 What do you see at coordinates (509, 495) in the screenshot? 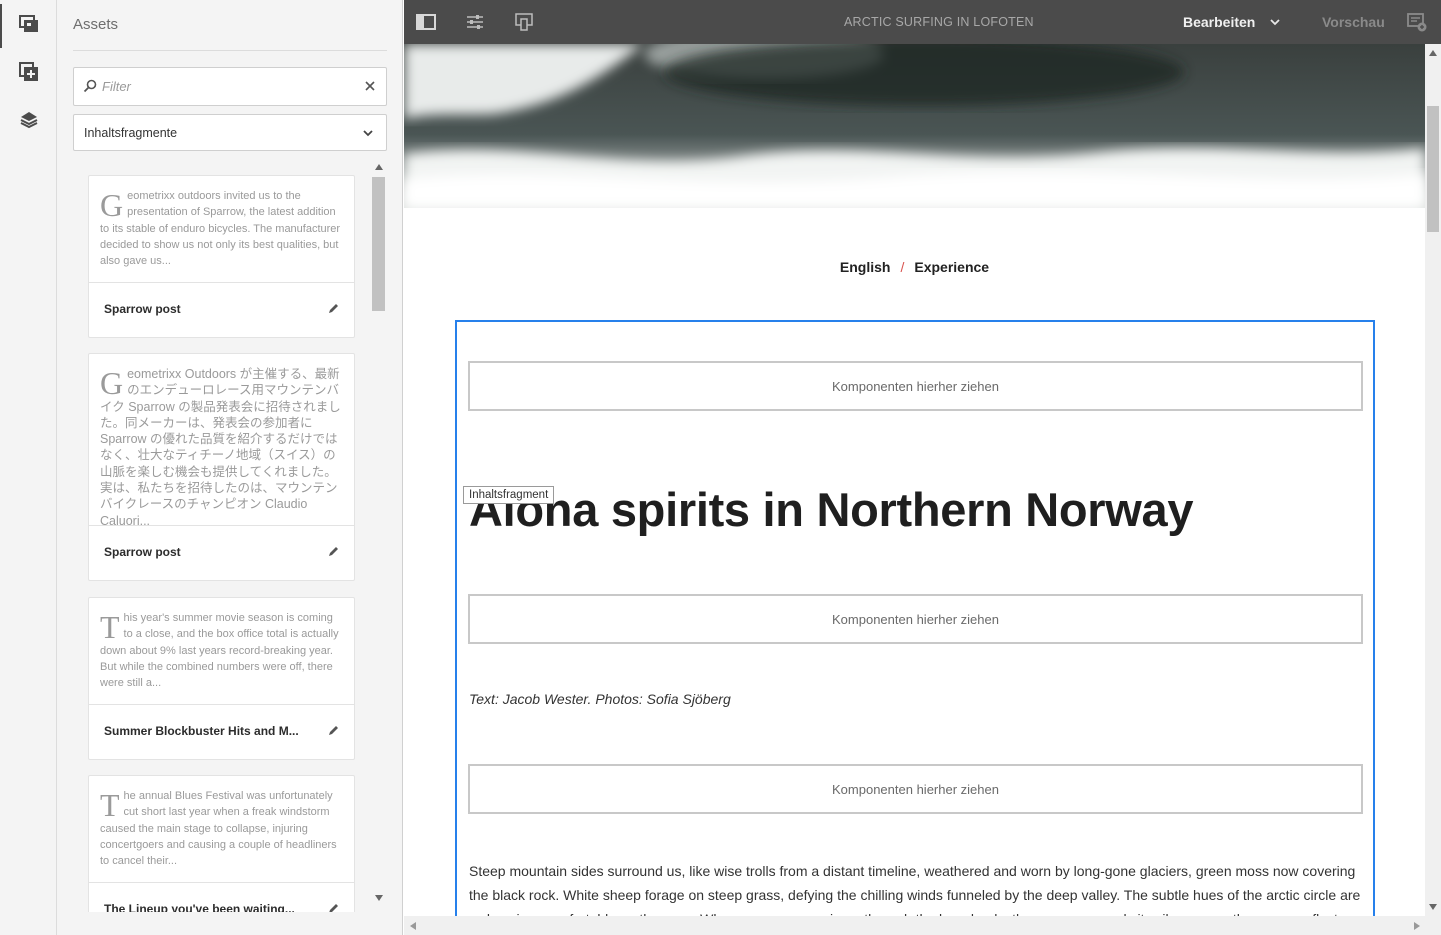
I see `content-fragment-label: Inhaltsfragment` at bounding box center [509, 495].